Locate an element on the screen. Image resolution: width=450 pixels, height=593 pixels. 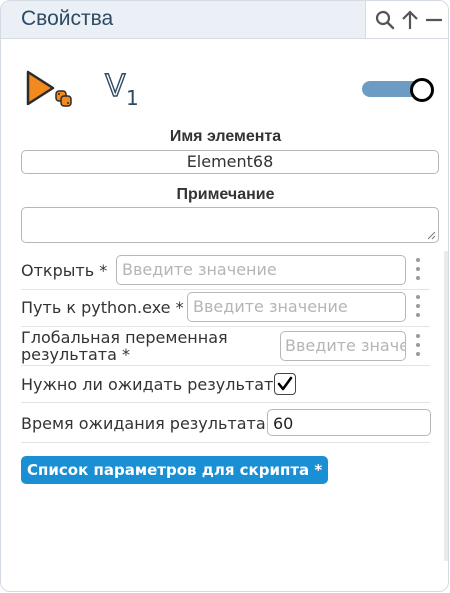
element-name-label: Имя элемента is located at coordinates (225, 136).